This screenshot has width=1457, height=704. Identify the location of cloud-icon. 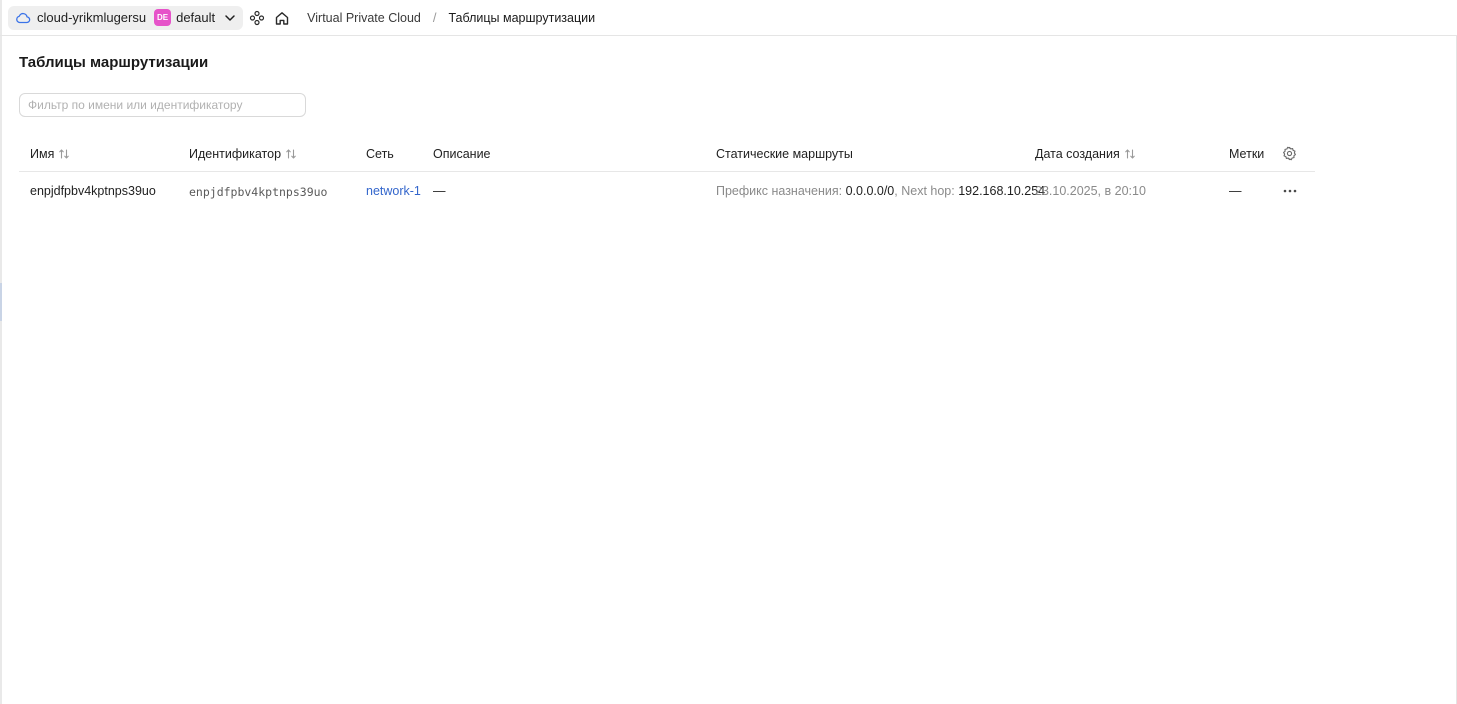
(23, 18).